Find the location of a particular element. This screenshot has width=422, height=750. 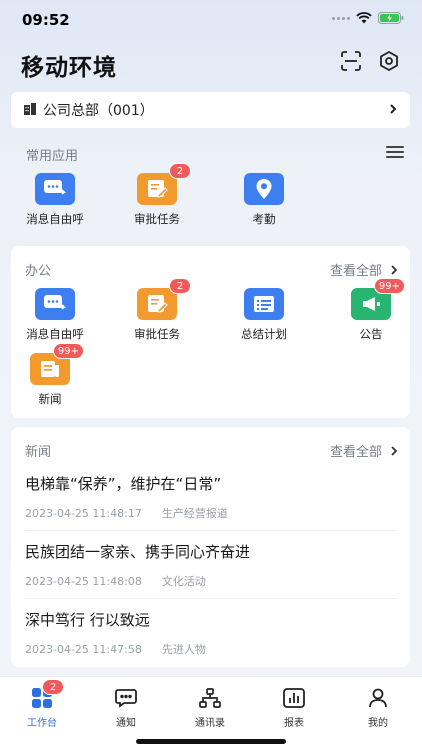

office-app-announcement: 99+ 公告 is located at coordinates (371, 310).